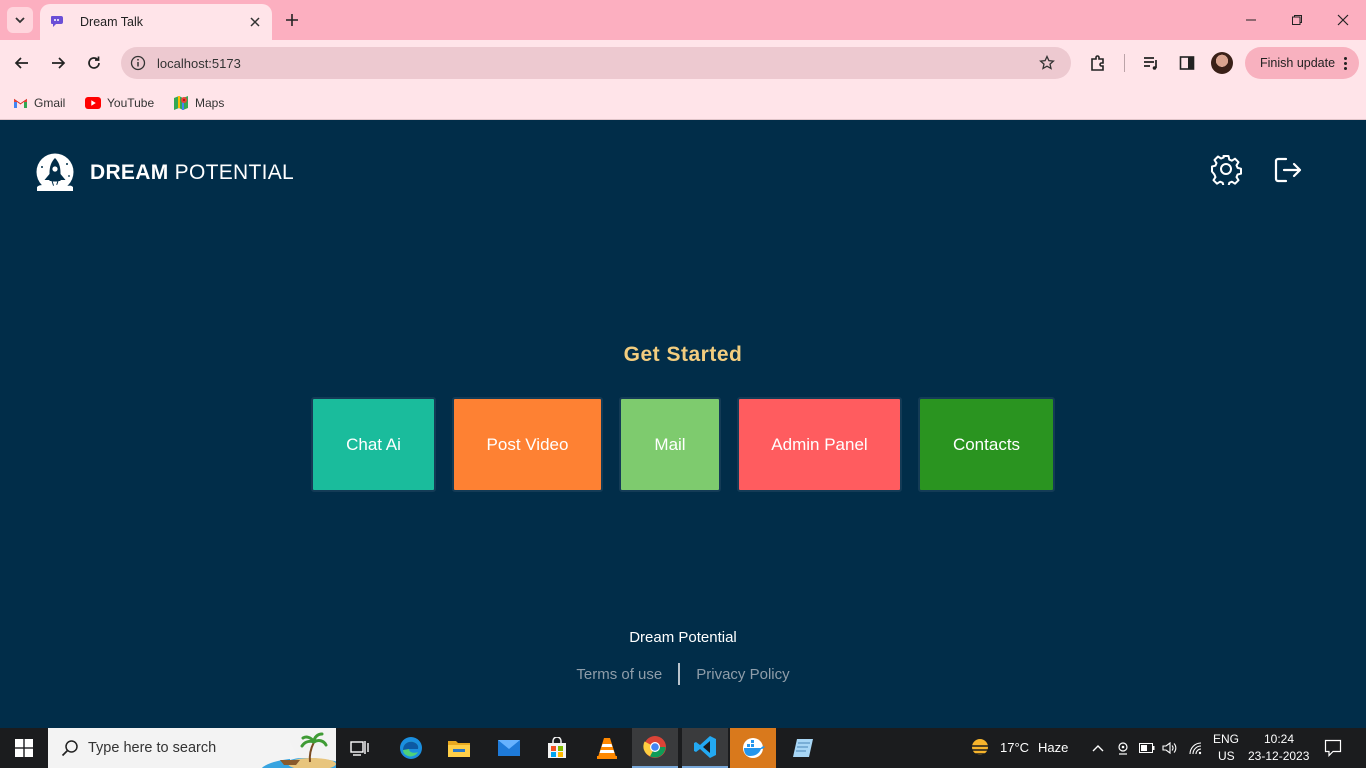  I want to click on task-view-button, so click(360, 748).